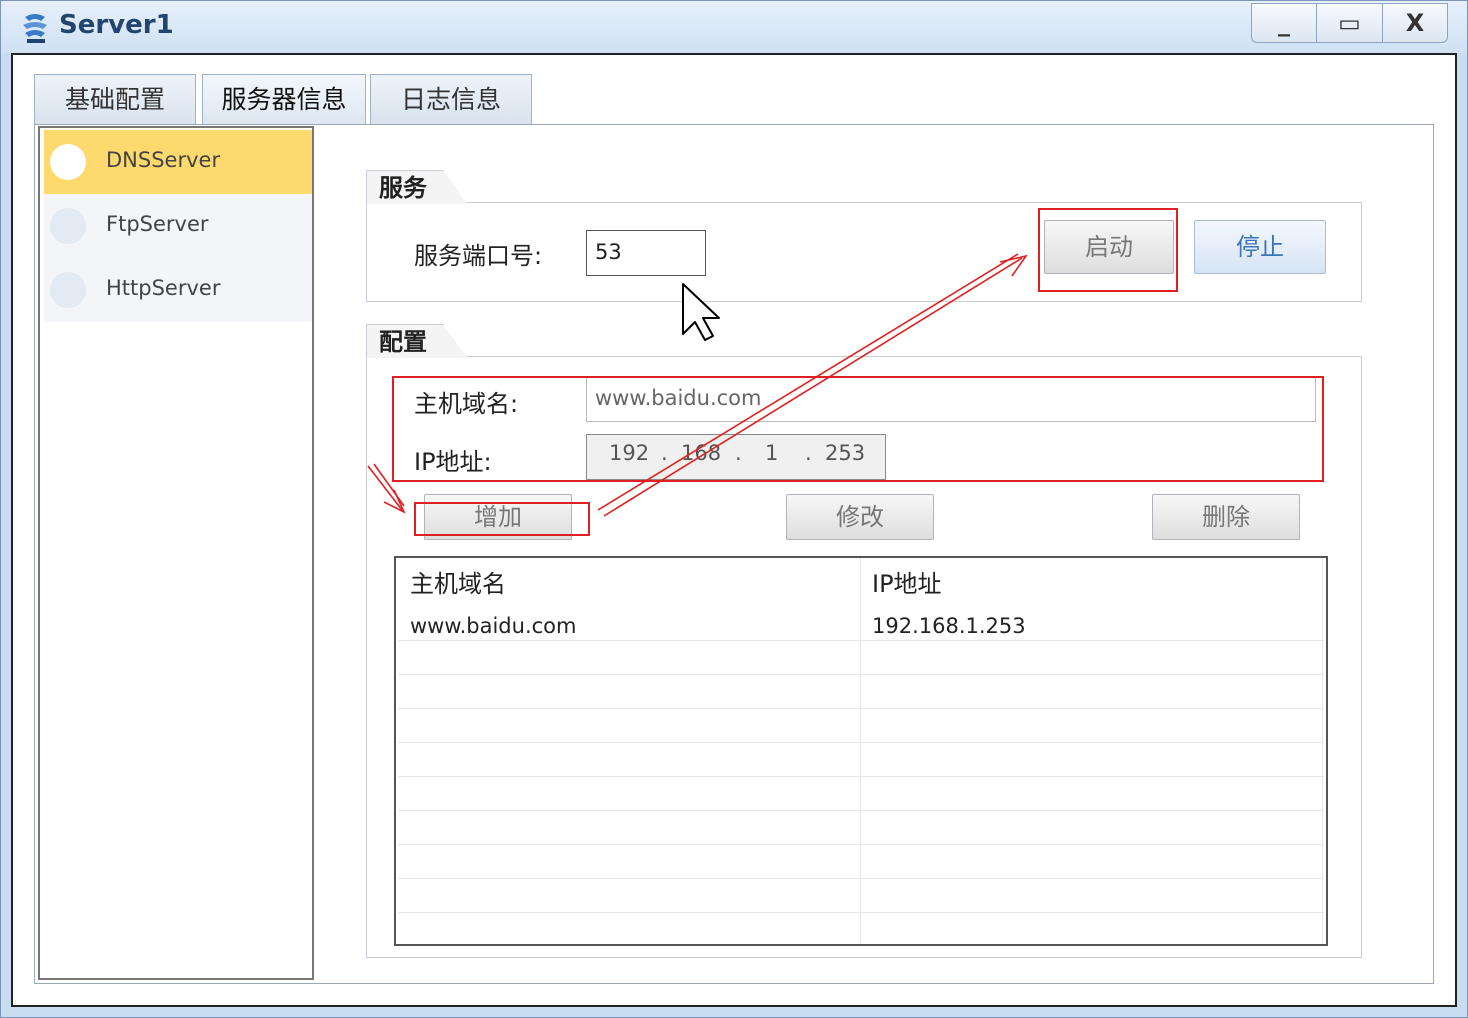  Describe the element at coordinates (284, 99) in the screenshot. I see `tab-server-info: 服务器信息` at that location.